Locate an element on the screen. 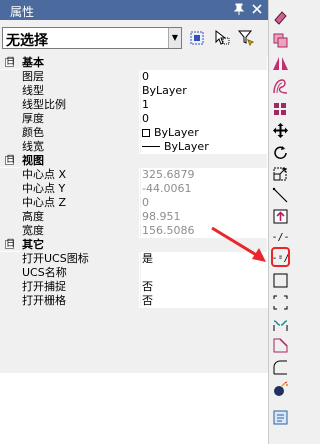 The image size is (320, 444). selection-dropdown: 无选择 ▼ is located at coordinates (92, 38).